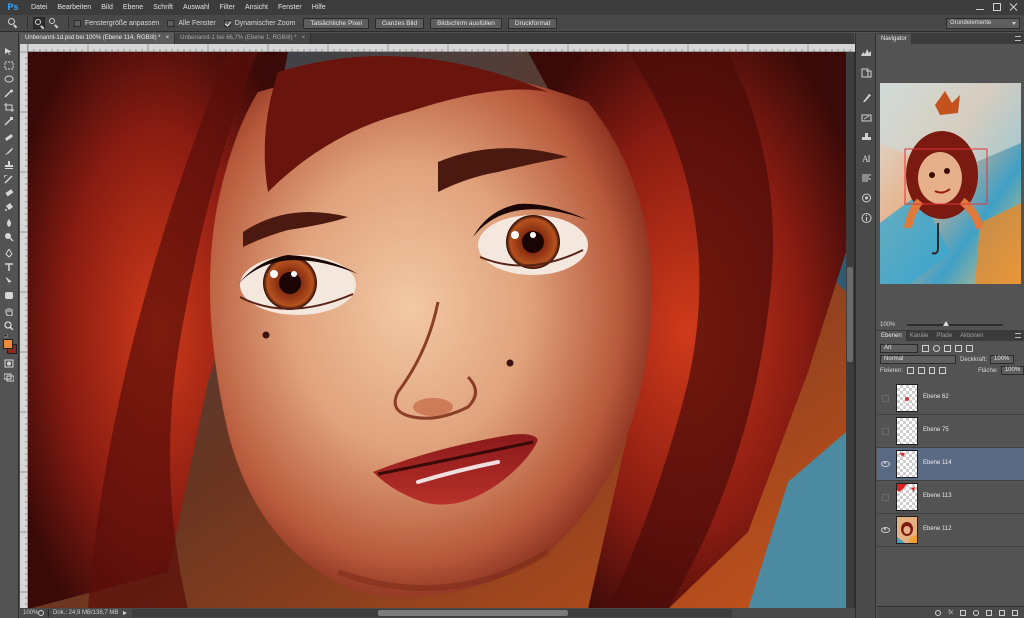 The image size is (1024, 618). I want to click on zoom-tool-preset-icon, so click(14, 23).